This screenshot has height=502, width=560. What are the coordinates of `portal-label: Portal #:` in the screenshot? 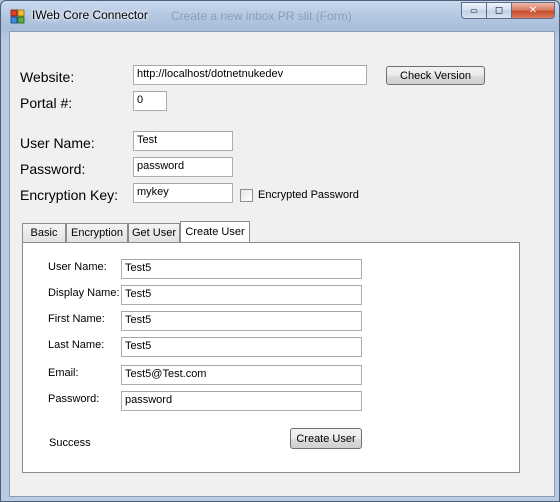 It's located at (46, 103).